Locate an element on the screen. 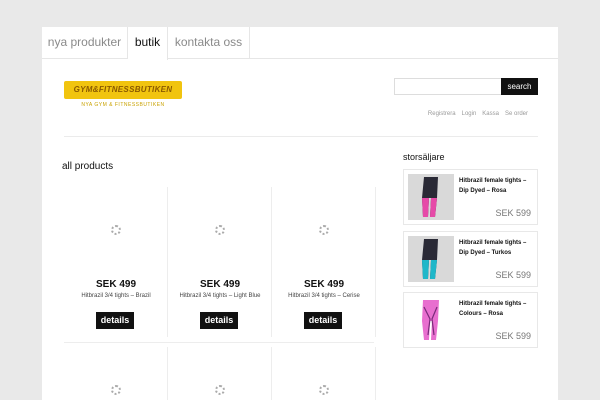  search-button: search is located at coordinates (519, 86).